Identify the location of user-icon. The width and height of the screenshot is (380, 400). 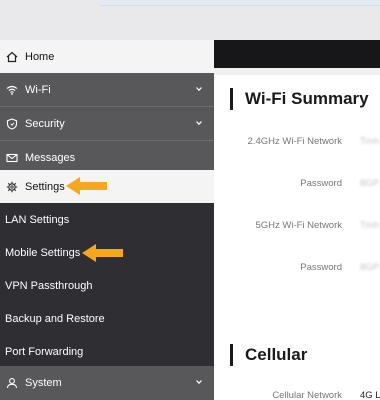
(12, 383).